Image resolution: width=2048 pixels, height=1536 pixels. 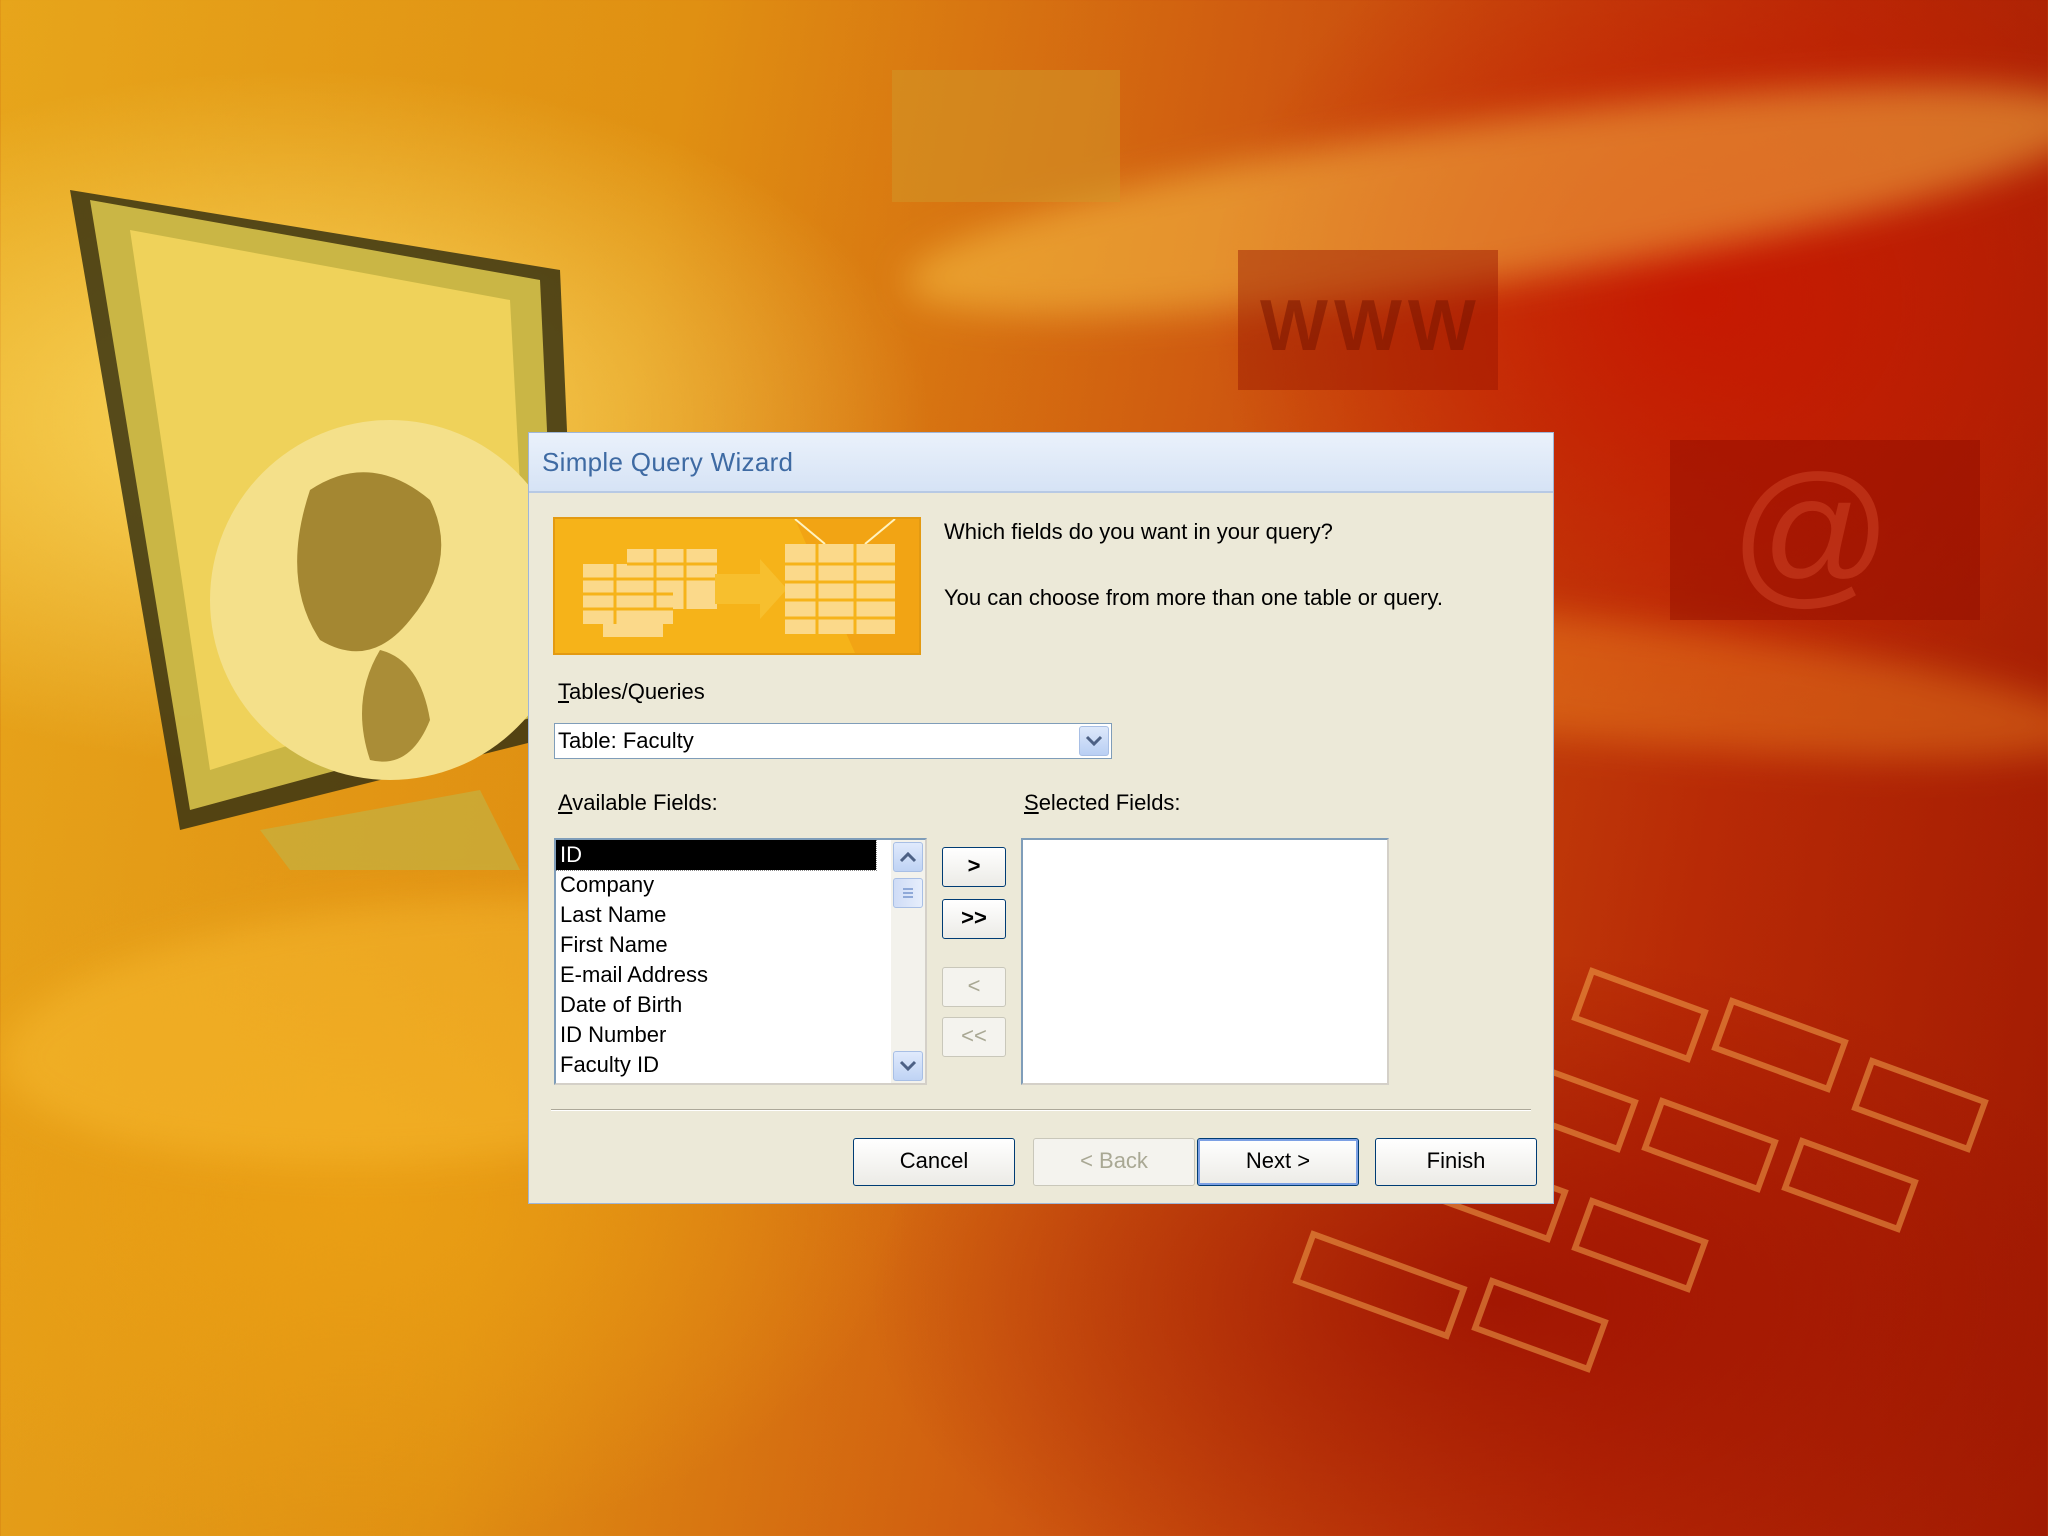 What do you see at coordinates (908, 961) in the screenshot?
I see `vertical-scrollbar` at bounding box center [908, 961].